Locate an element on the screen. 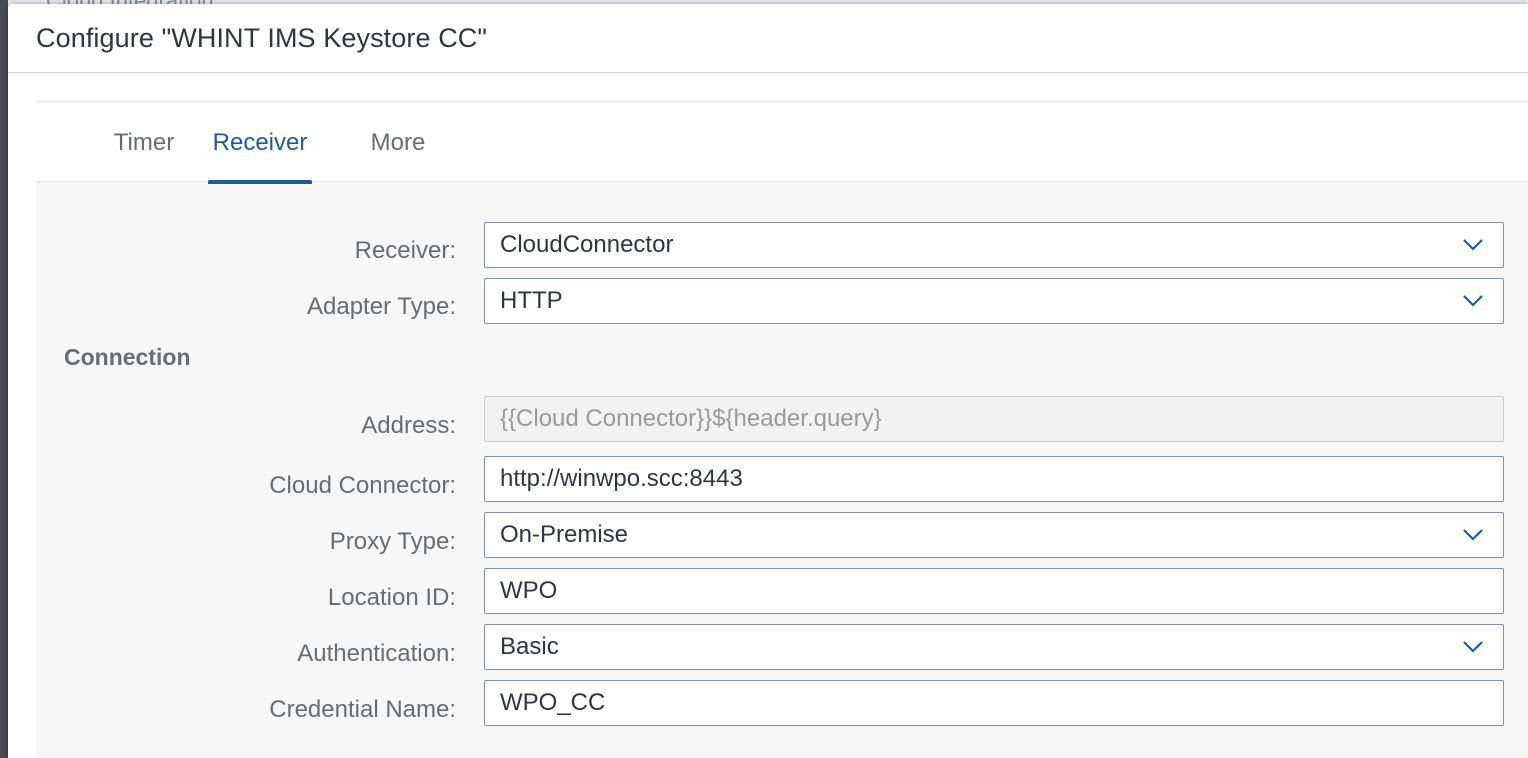 The width and height of the screenshot is (1528, 758). tab-receiver: Receiver is located at coordinates (260, 143).